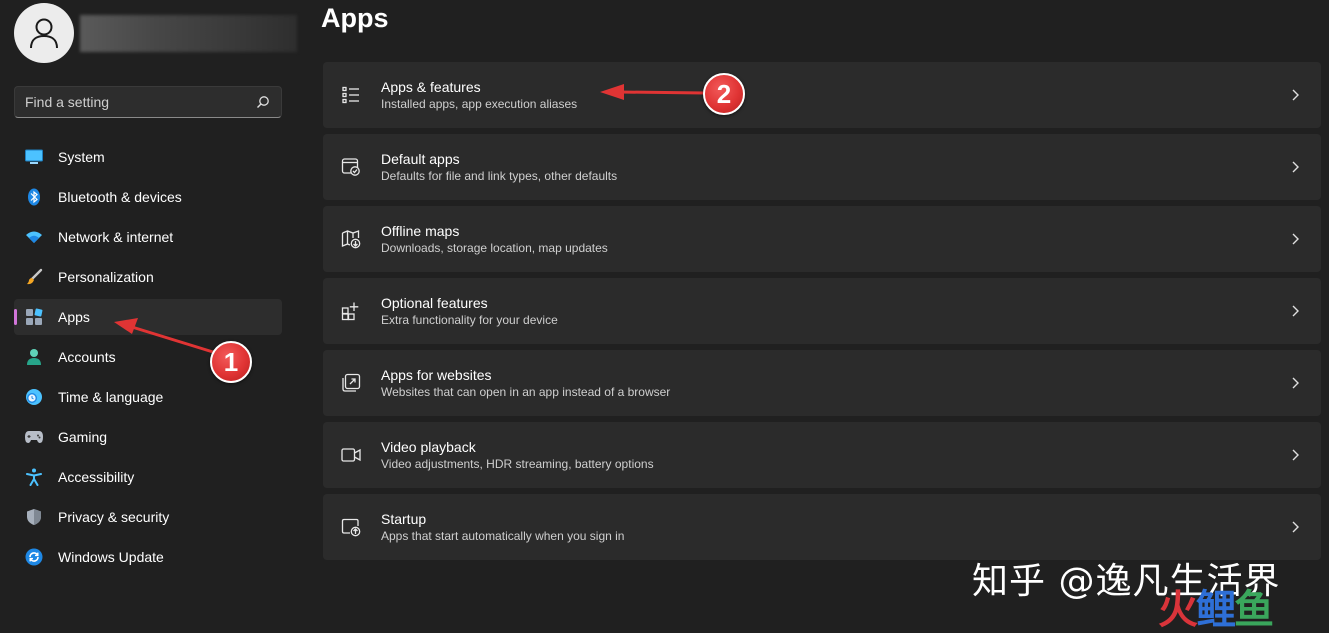  I want to click on card-subtitle: Installed apps, app execution aliases, so click(479, 104).